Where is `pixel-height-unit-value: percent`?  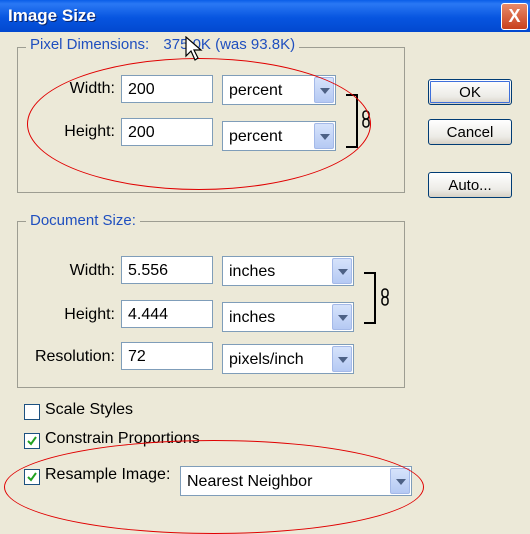
pixel-height-unit-value: percent is located at coordinates (256, 136).